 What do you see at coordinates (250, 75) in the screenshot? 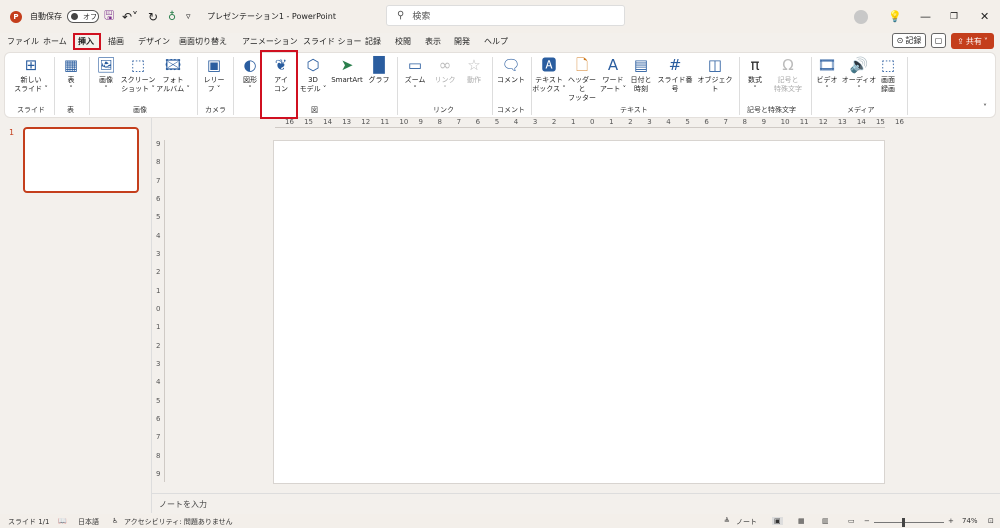
I see `shapes-button: ◐ 図形 ˅` at bounding box center [250, 75].